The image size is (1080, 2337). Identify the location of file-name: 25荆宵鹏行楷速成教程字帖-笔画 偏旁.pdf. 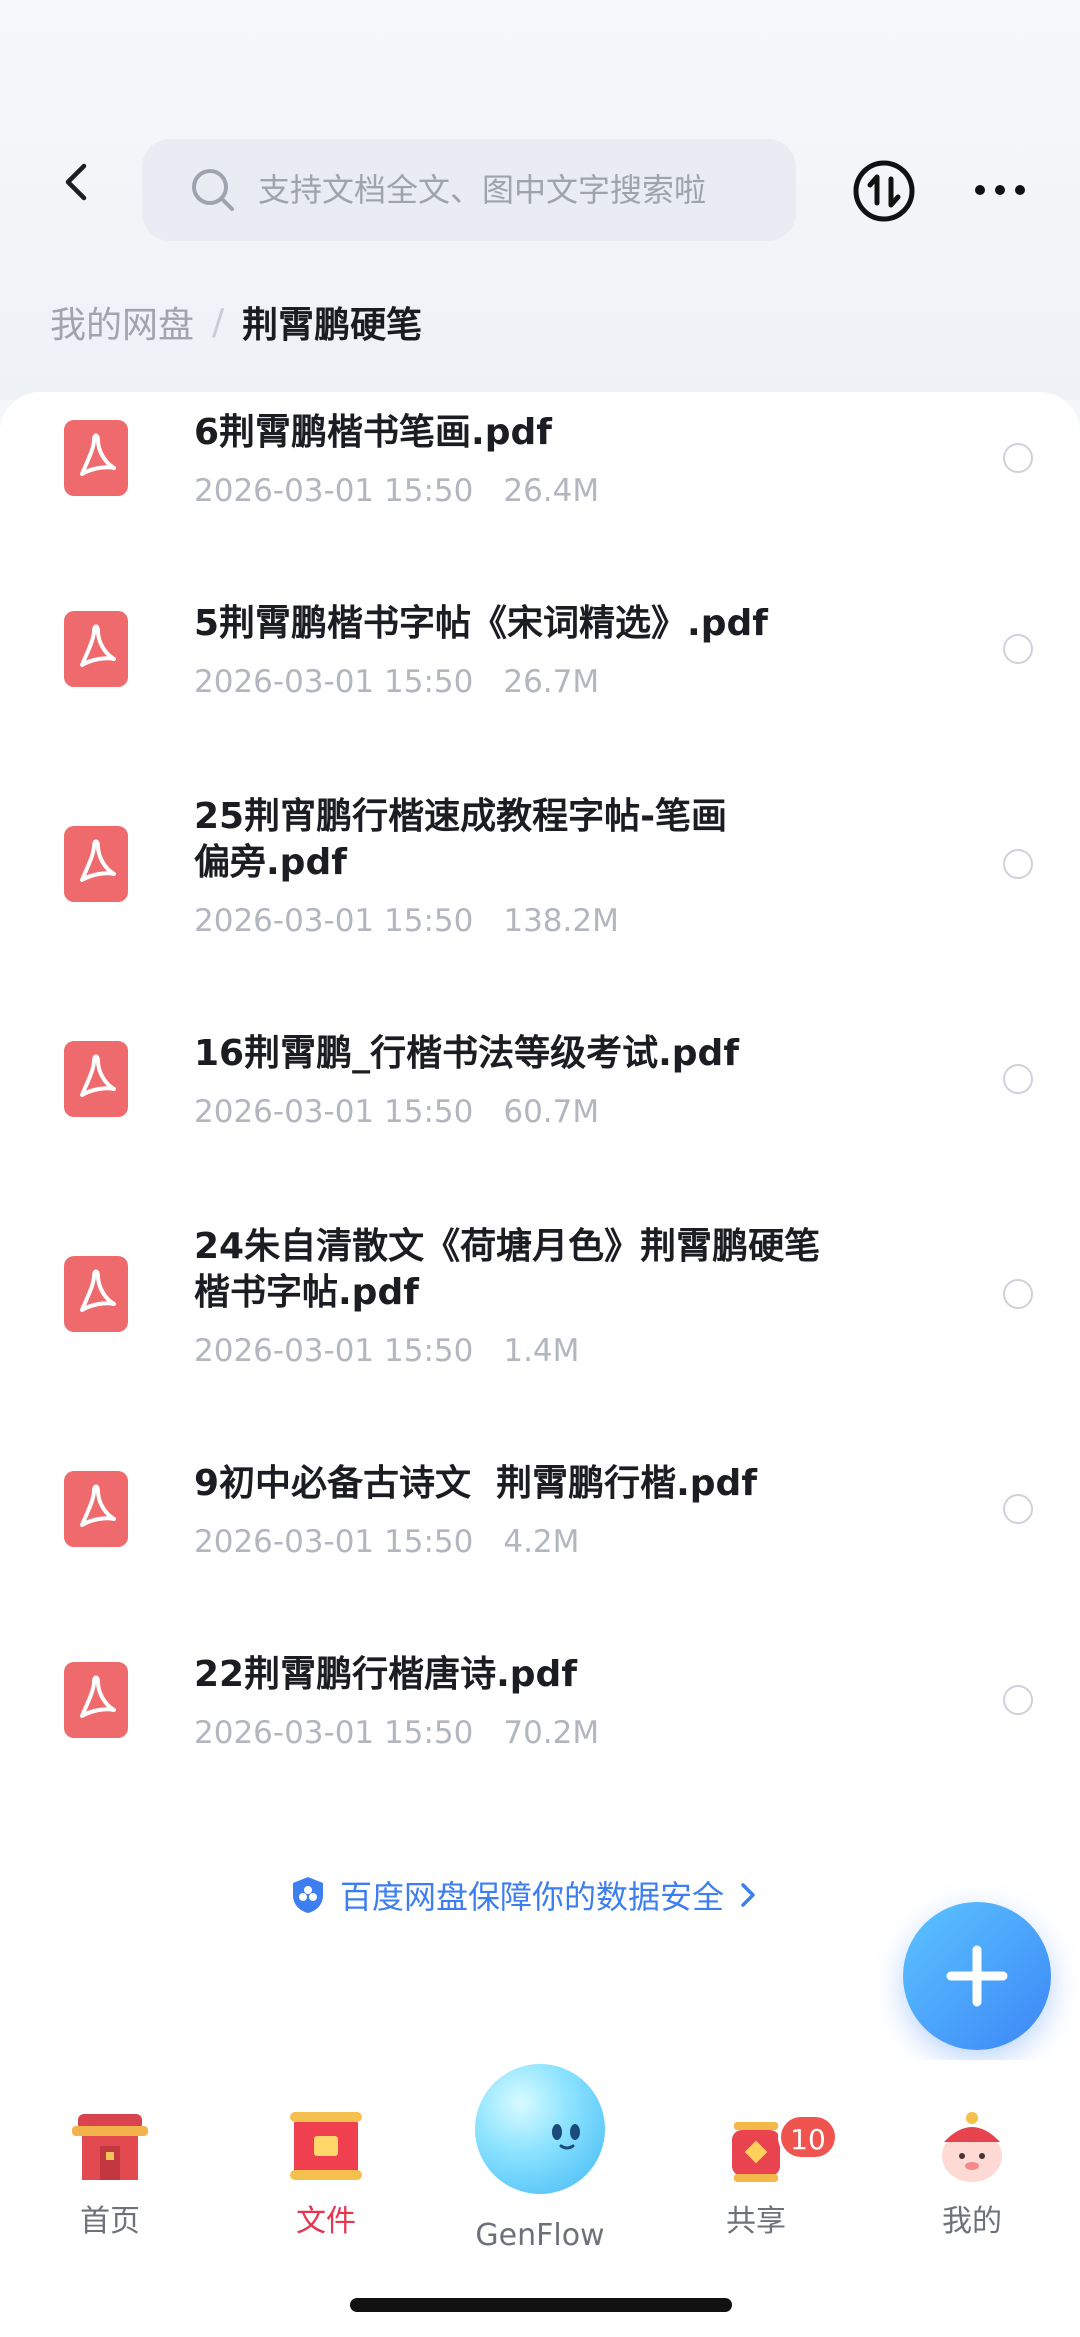
(539, 840).